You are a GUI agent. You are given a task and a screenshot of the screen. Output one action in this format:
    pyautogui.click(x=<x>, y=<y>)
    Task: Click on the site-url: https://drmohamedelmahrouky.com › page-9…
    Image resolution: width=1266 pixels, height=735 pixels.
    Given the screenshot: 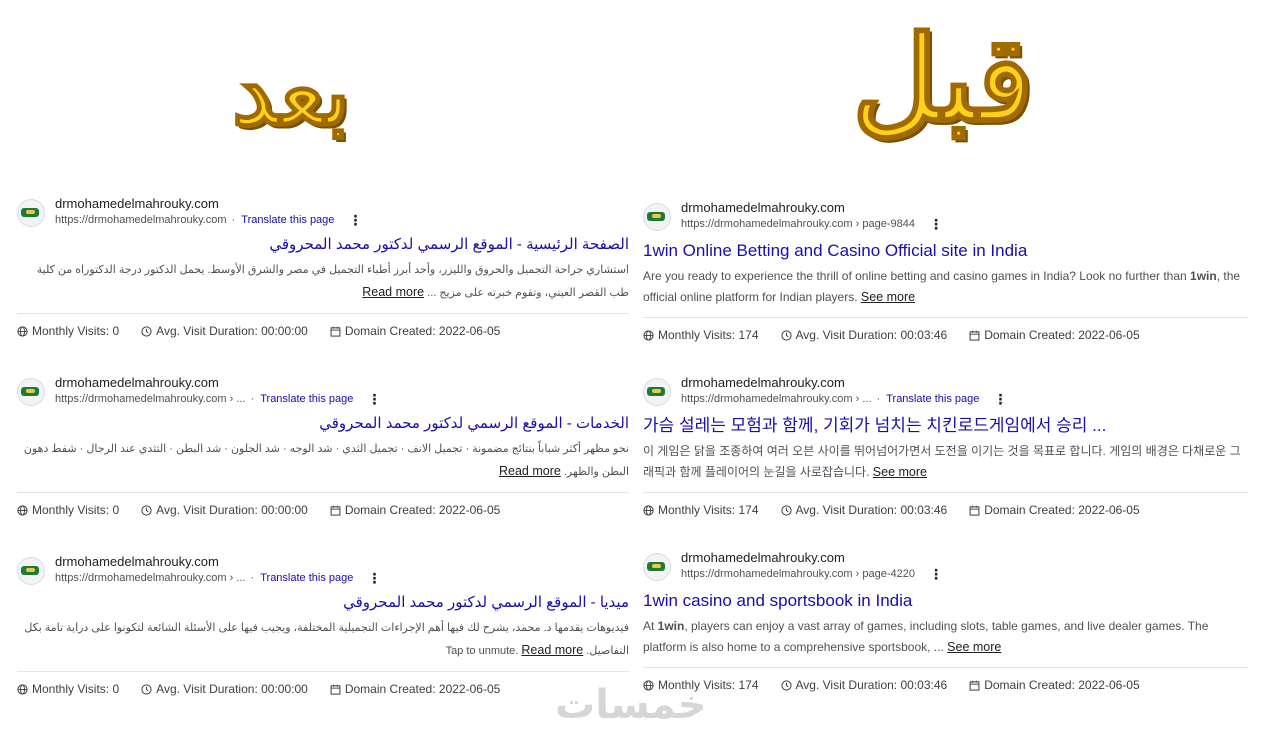 What is the action you would take?
    pyautogui.click(x=798, y=224)
    